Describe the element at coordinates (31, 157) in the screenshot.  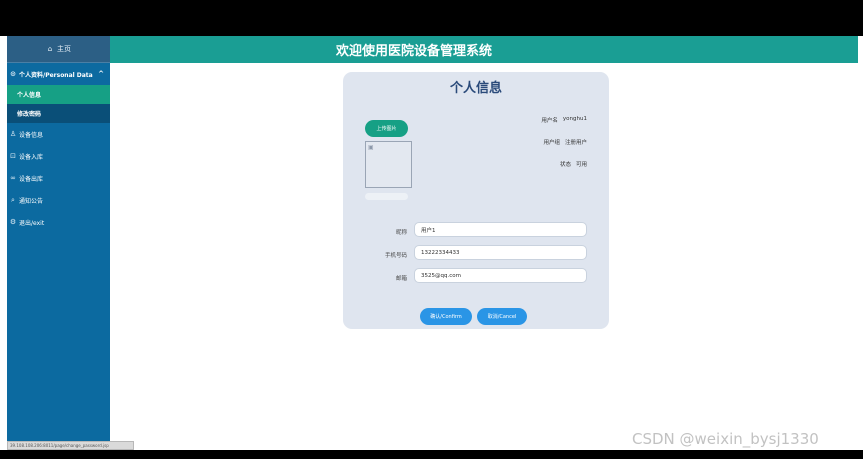
I see `sidebar-item-label: 设备入库` at that location.